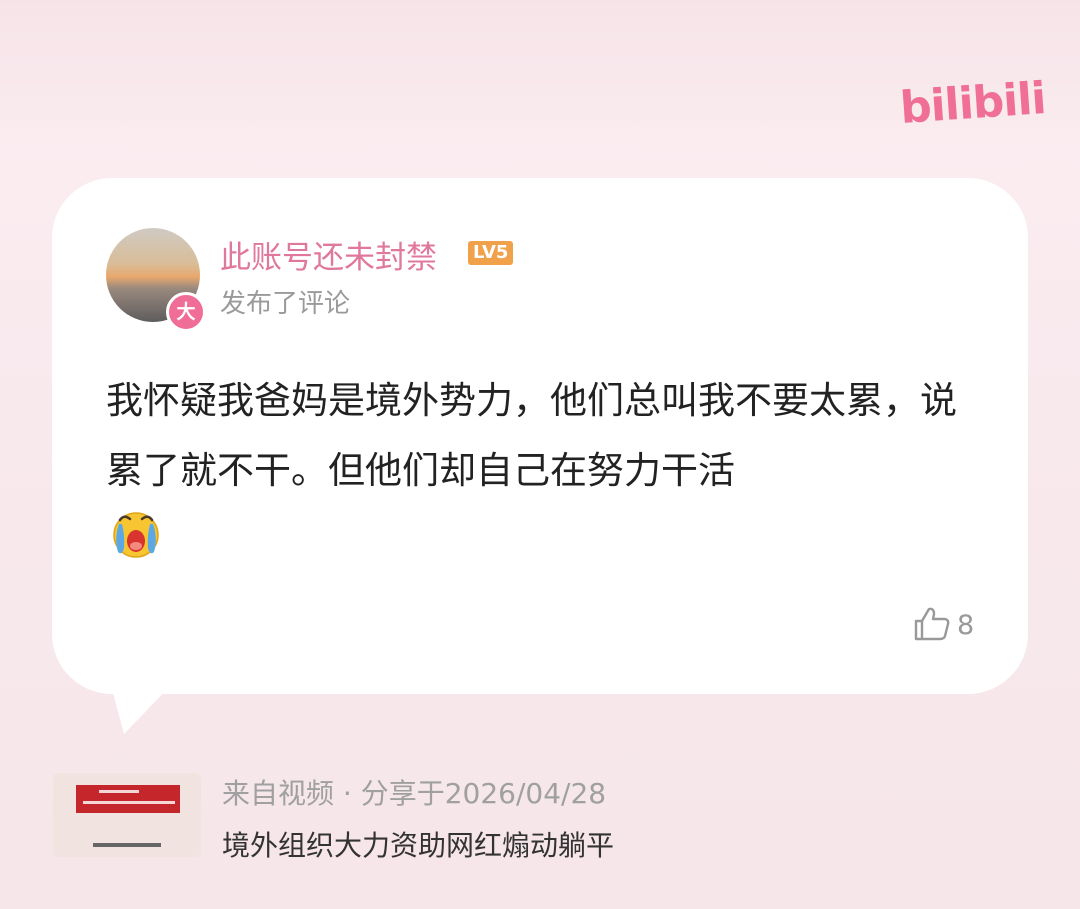 This screenshot has width=1080, height=909. What do you see at coordinates (973, 103) in the screenshot?
I see `bilibili-logo: bilibili` at bounding box center [973, 103].